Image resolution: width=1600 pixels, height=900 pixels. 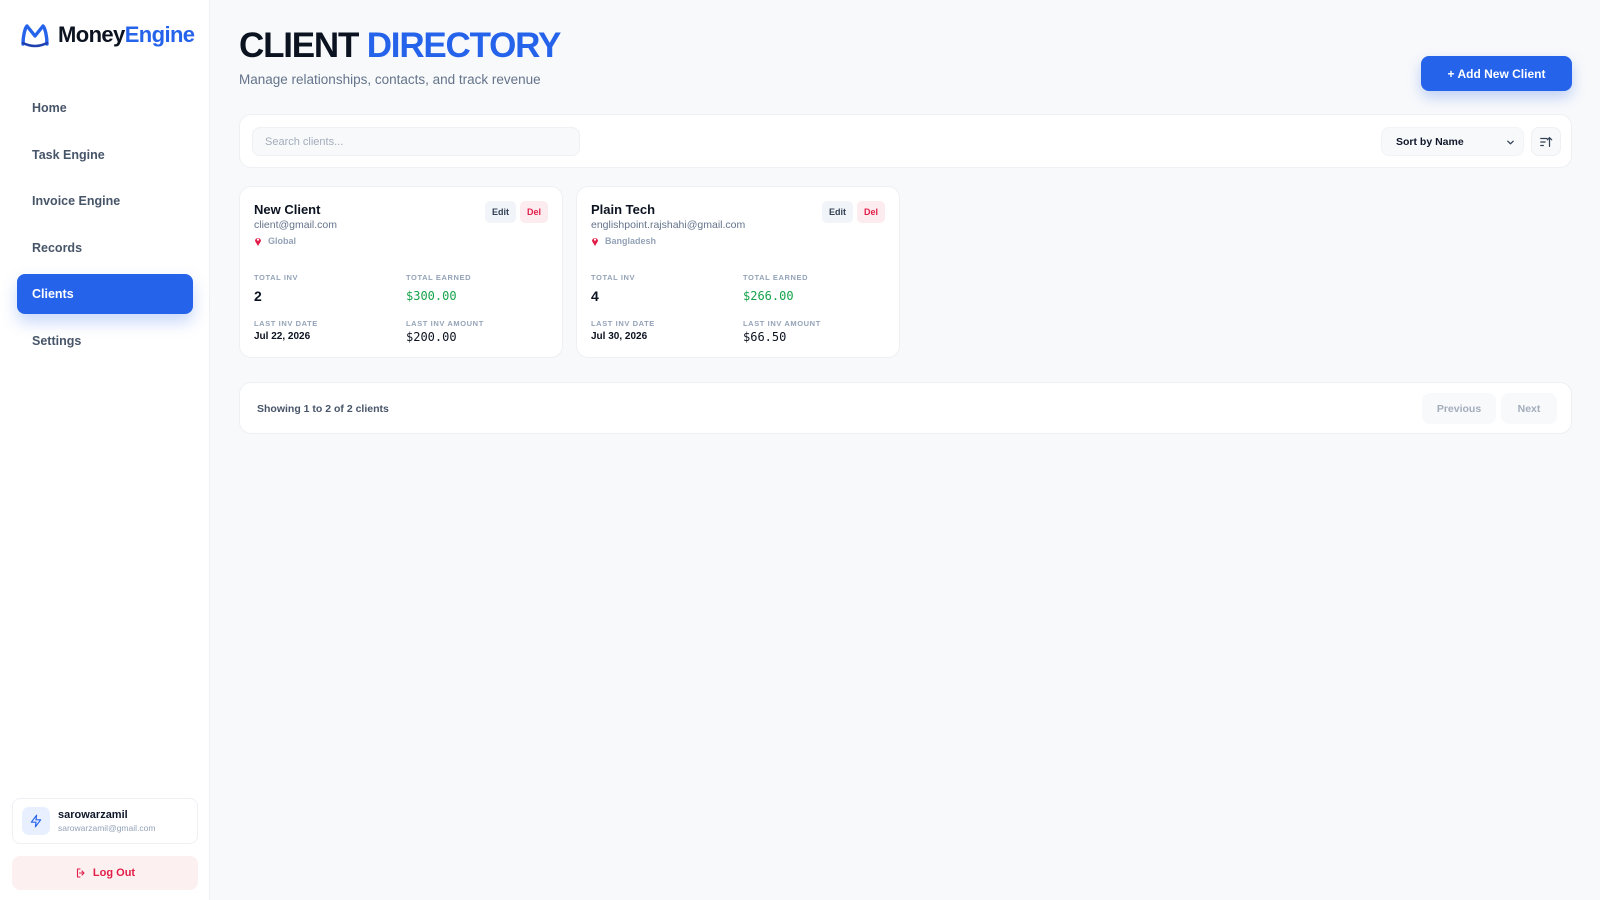 I want to click on client-name: New Client, so click(x=287, y=209).